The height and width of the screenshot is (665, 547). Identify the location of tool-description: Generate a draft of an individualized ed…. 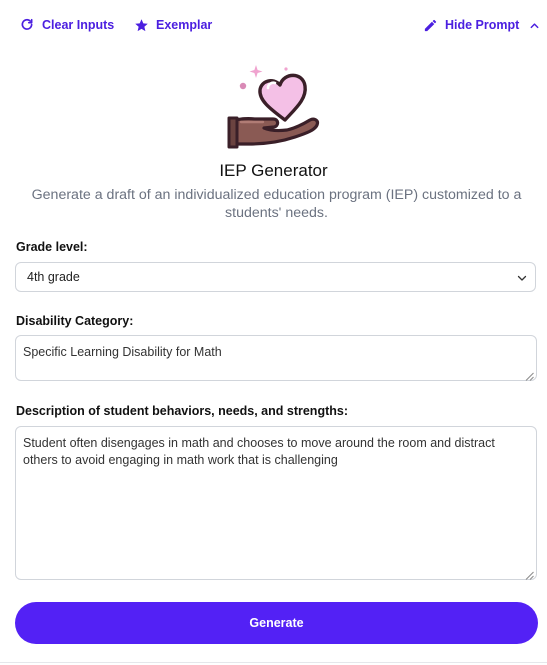
(276, 204).